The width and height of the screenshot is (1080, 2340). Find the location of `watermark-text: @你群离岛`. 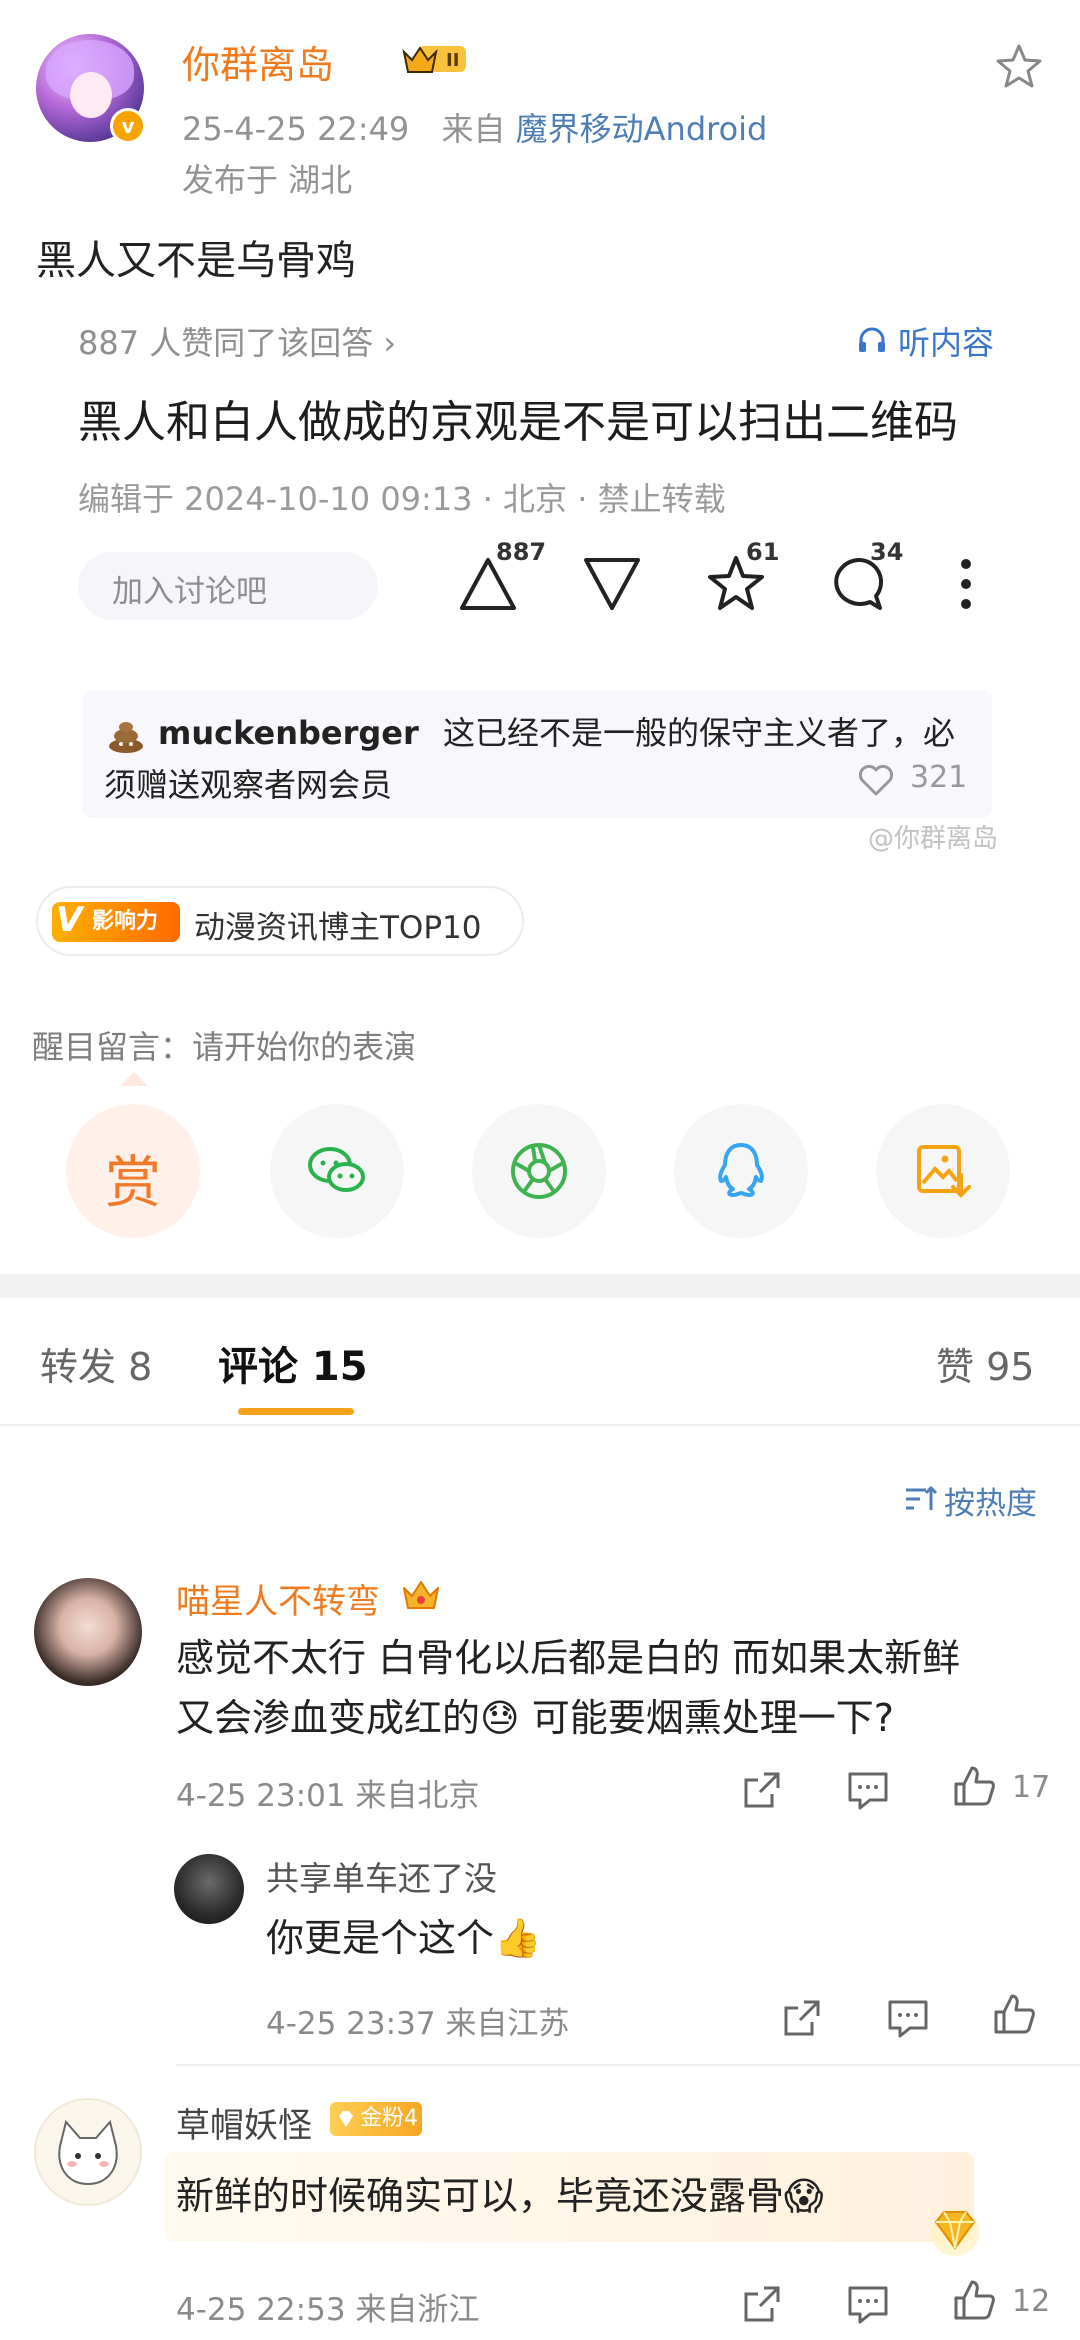

watermark-text: @你群离岛 is located at coordinates (933, 839).